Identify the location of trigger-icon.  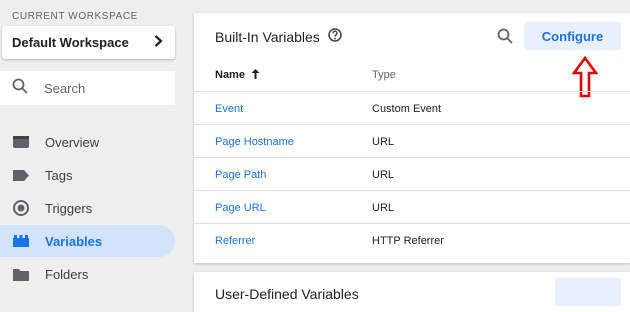
(21, 208).